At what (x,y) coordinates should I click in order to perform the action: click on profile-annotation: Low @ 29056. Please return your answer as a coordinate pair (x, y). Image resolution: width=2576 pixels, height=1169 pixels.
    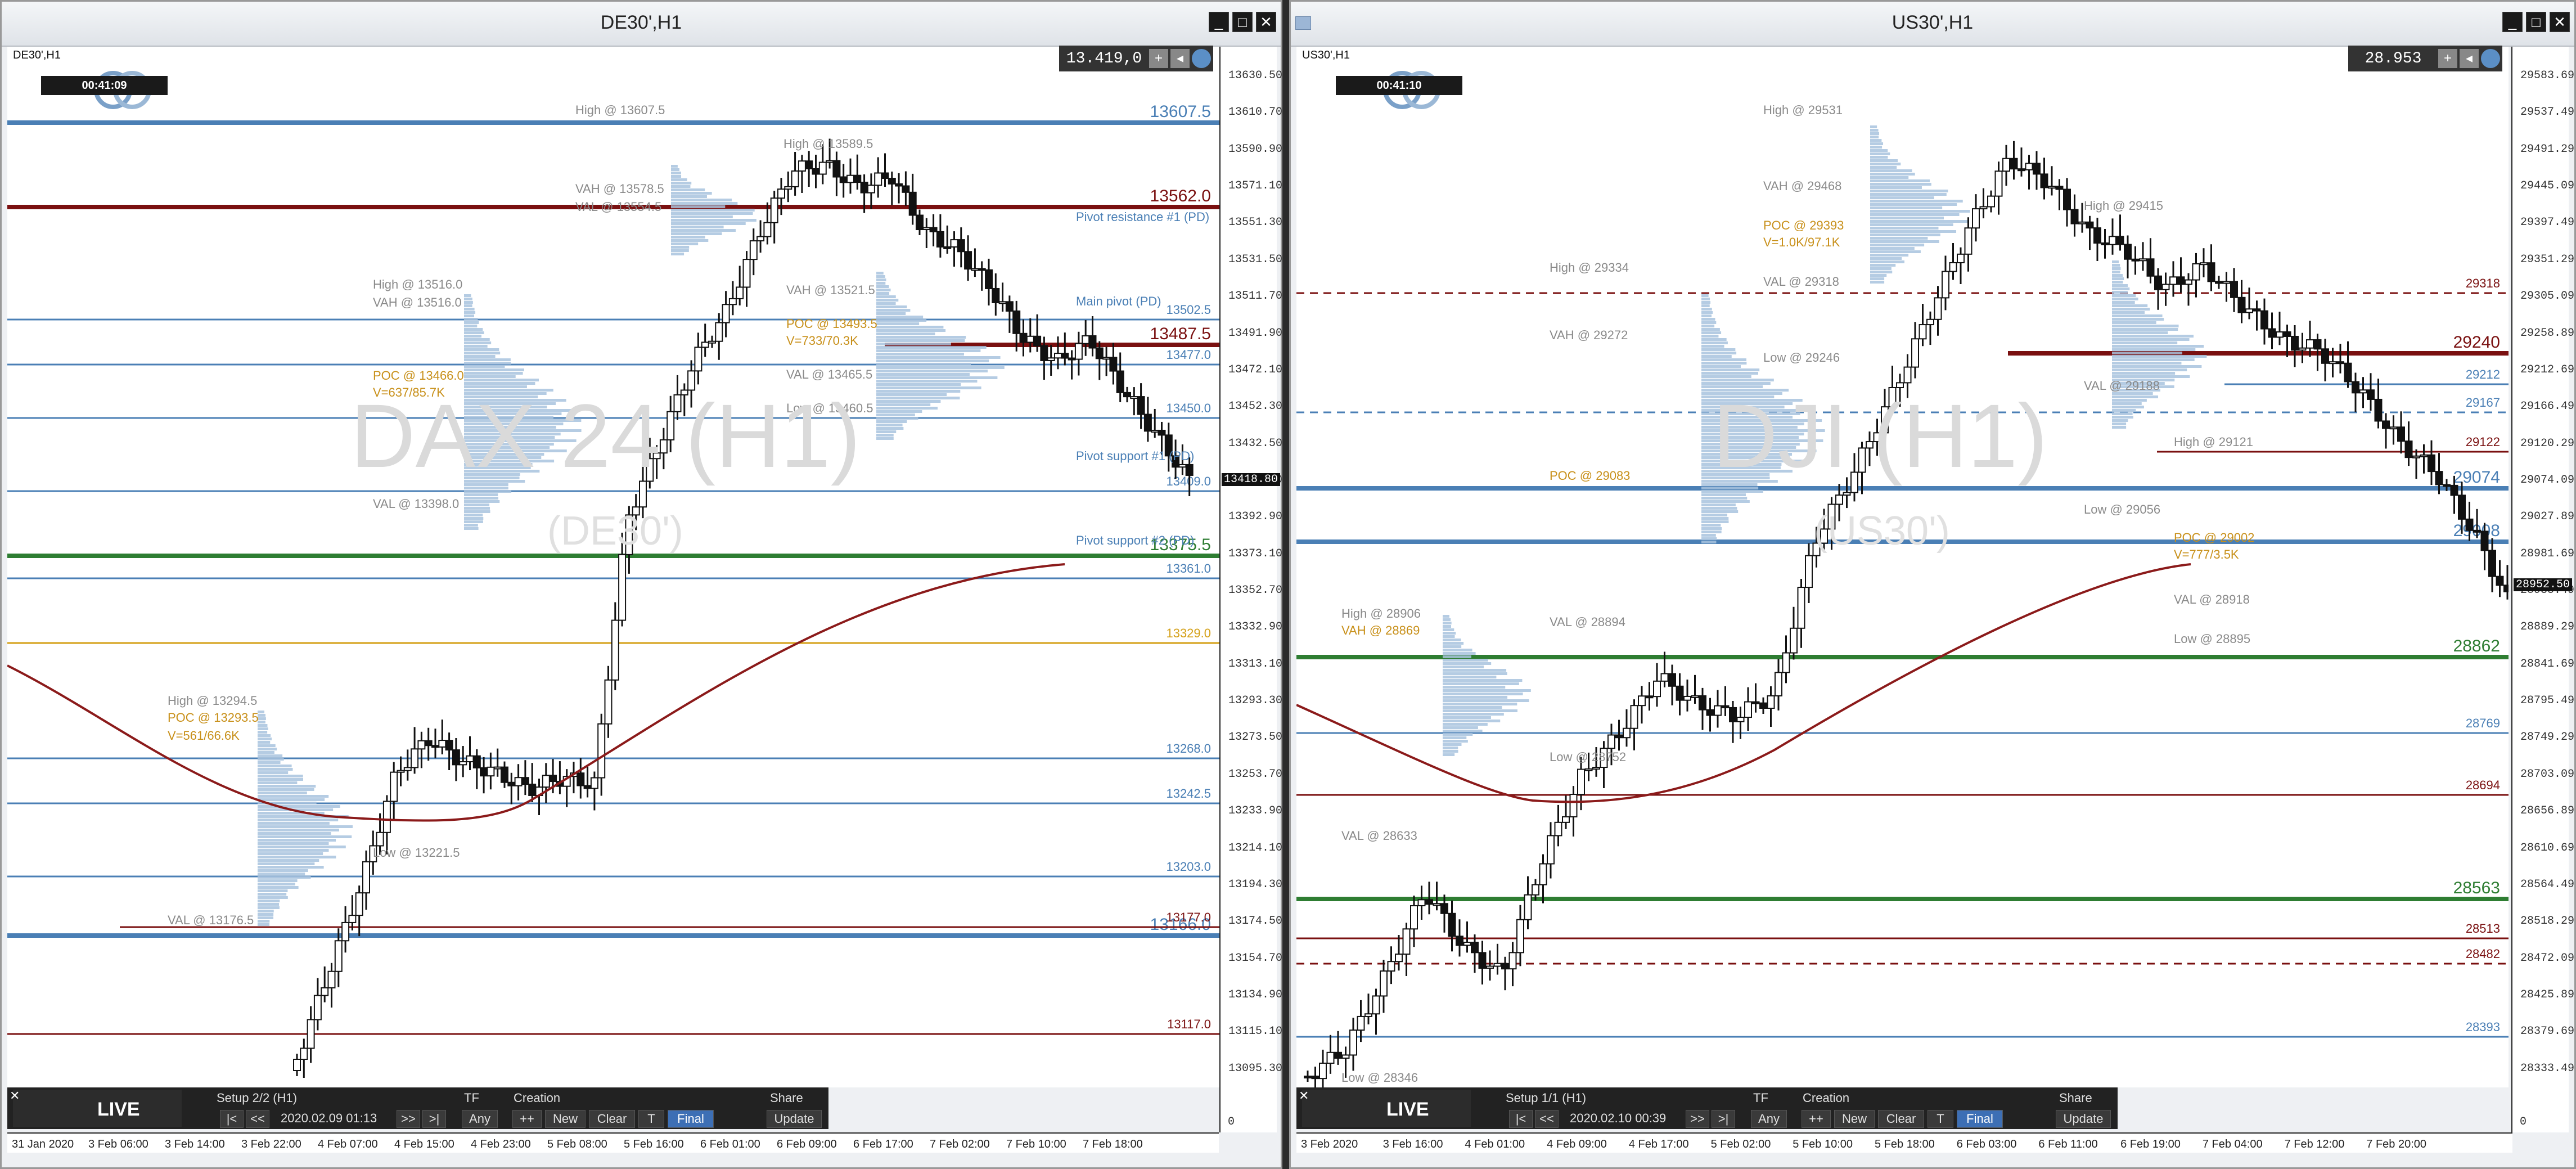
    Looking at the image, I should click on (2122, 509).